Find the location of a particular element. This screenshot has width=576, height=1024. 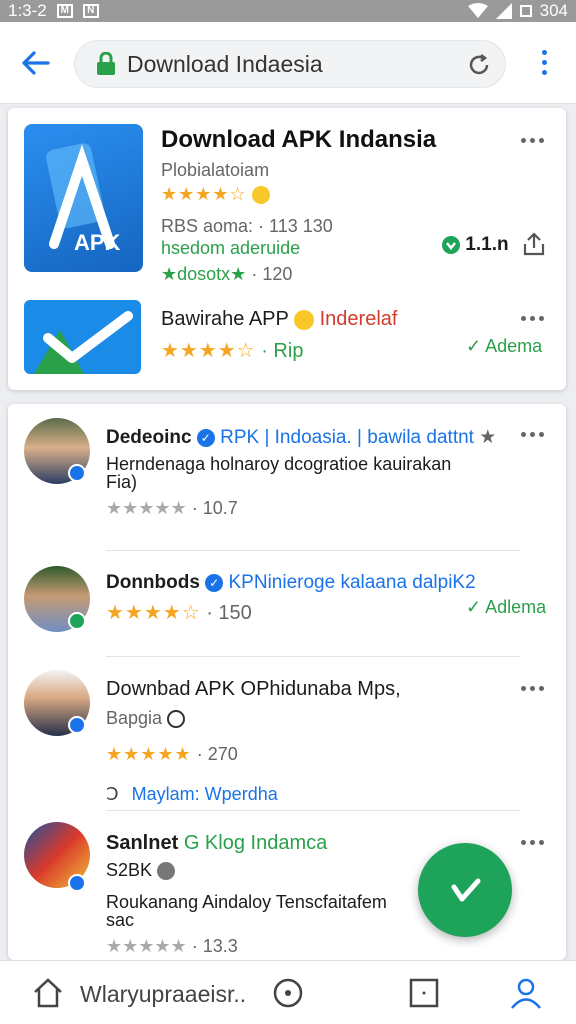

app-developer: Plobialatoiam is located at coordinates (215, 170).